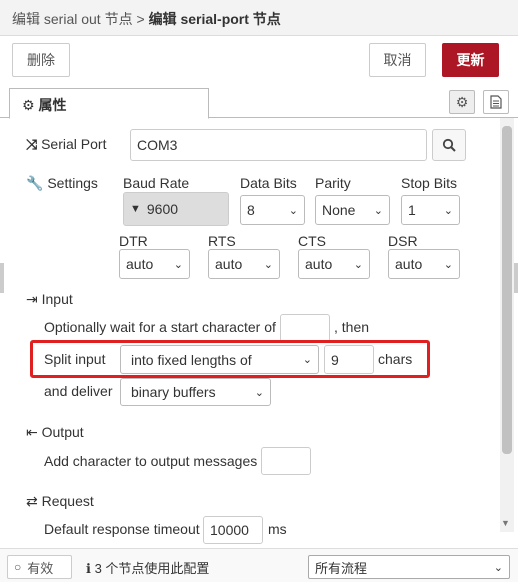 This screenshot has height=582, width=518. What do you see at coordinates (67, 501) in the screenshot?
I see `request-section-label: Request` at bounding box center [67, 501].